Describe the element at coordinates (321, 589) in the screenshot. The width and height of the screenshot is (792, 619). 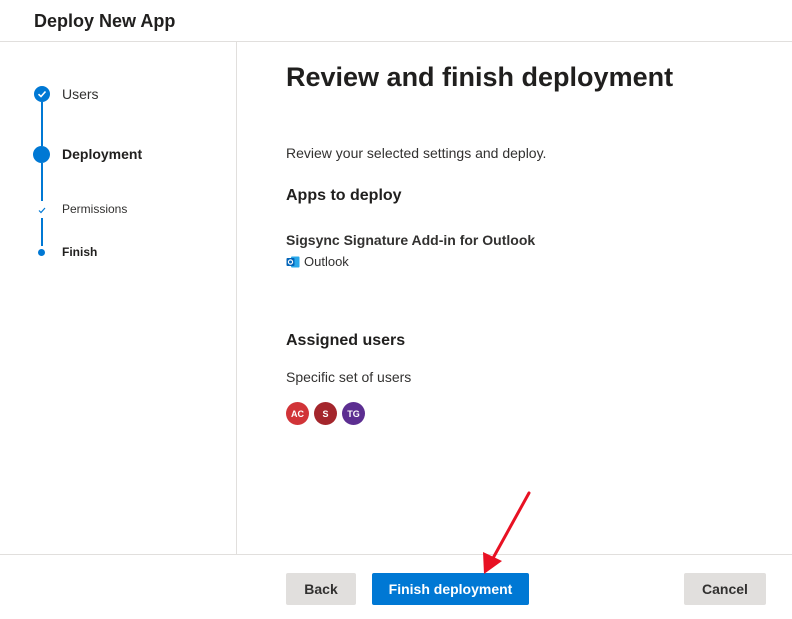
I see `back-button: Back` at that location.